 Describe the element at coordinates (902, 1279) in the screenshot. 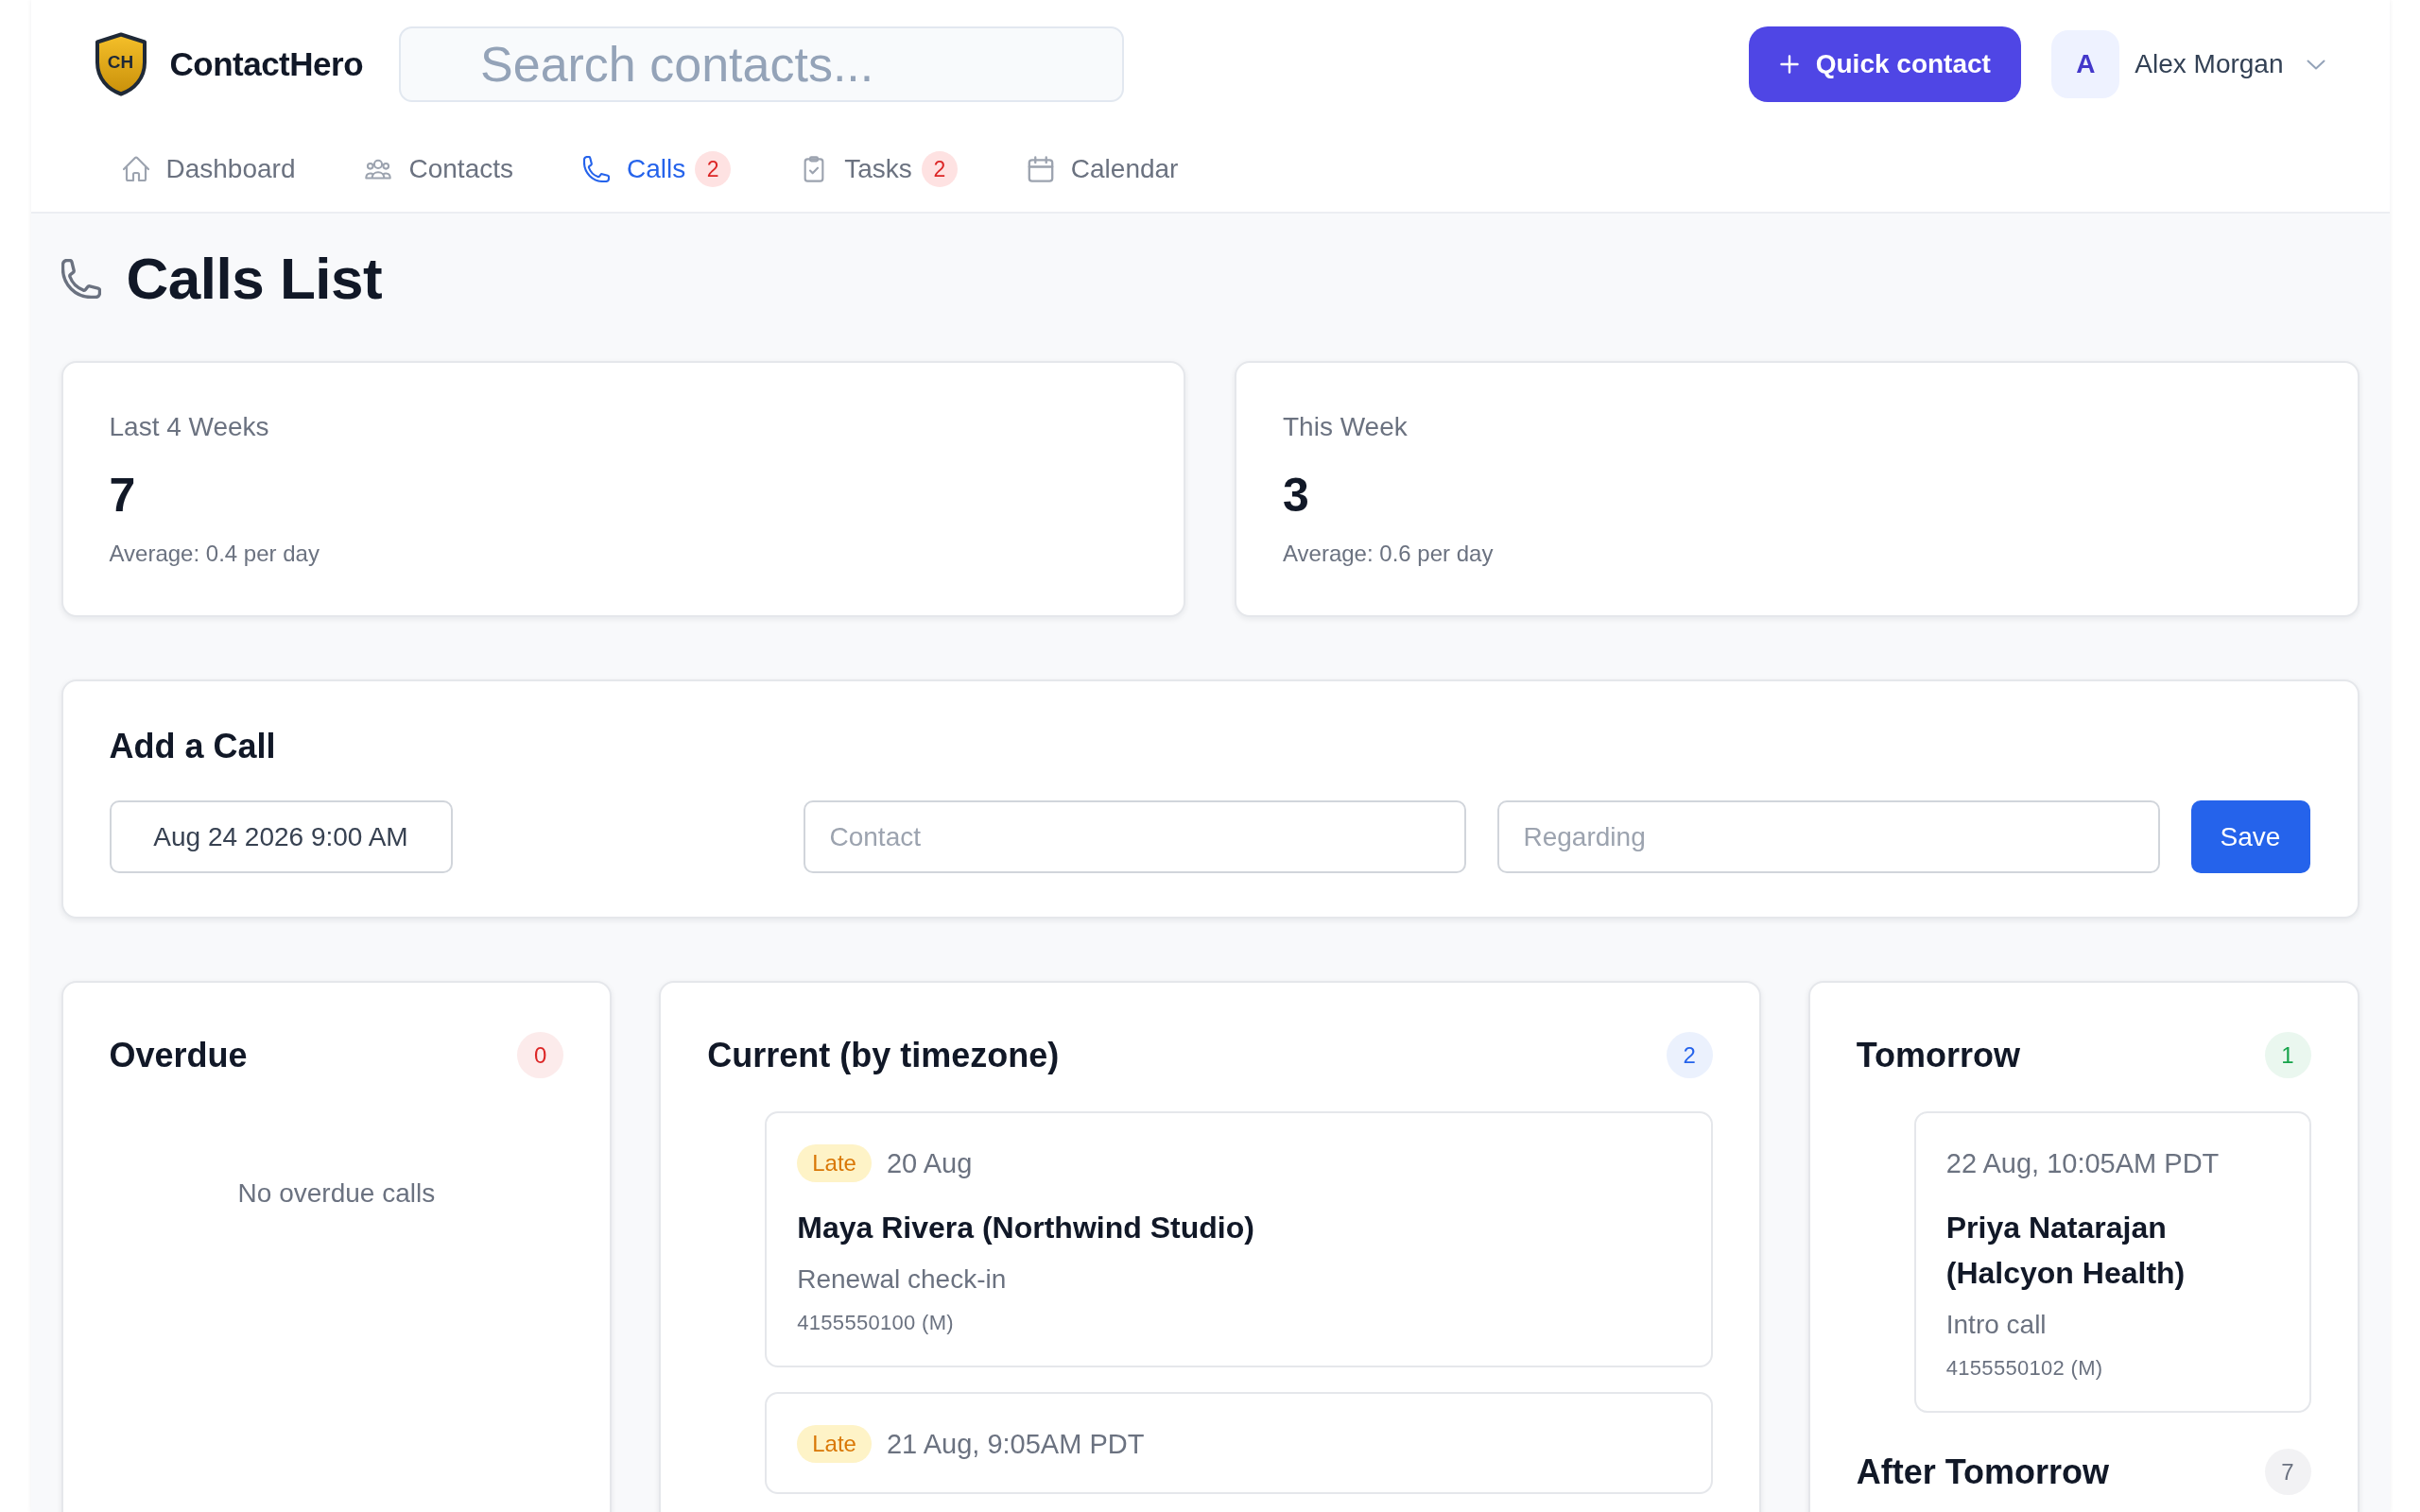

I see `call-subject: Renewal check-in` at that location.